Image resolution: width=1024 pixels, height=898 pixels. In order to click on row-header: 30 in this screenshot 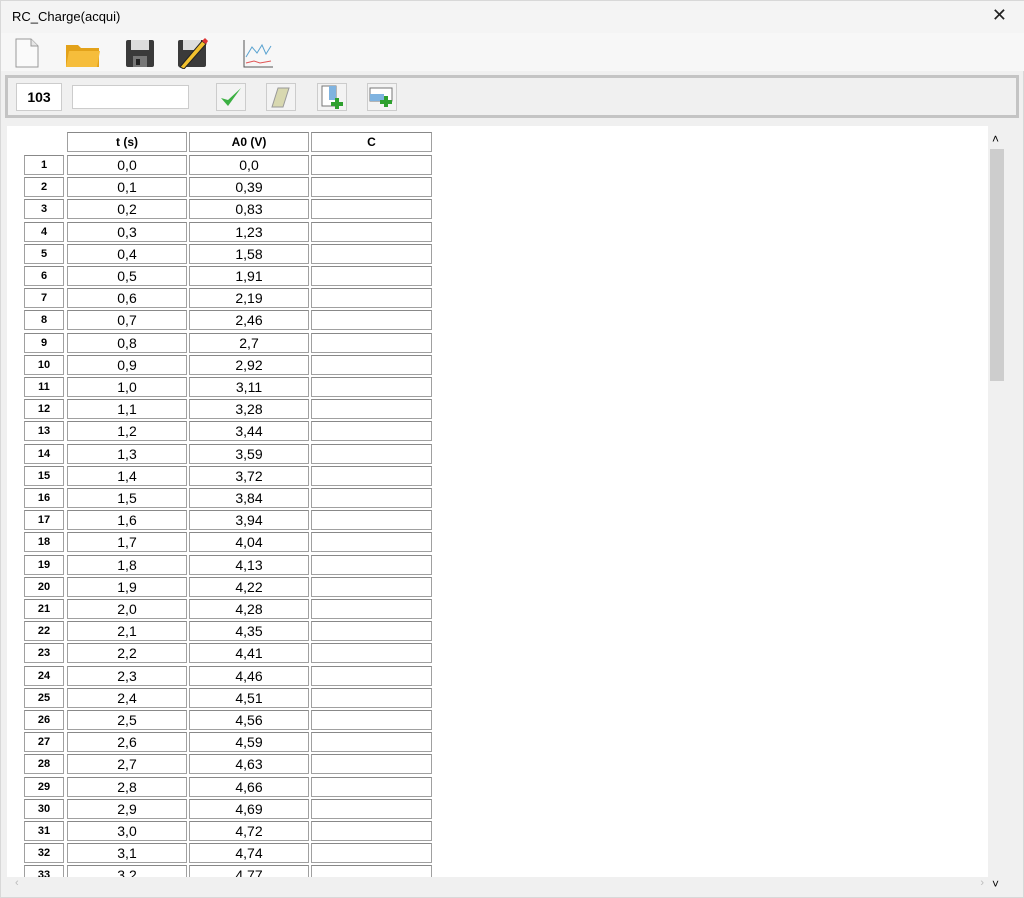, I will do `click(44, 808)`.